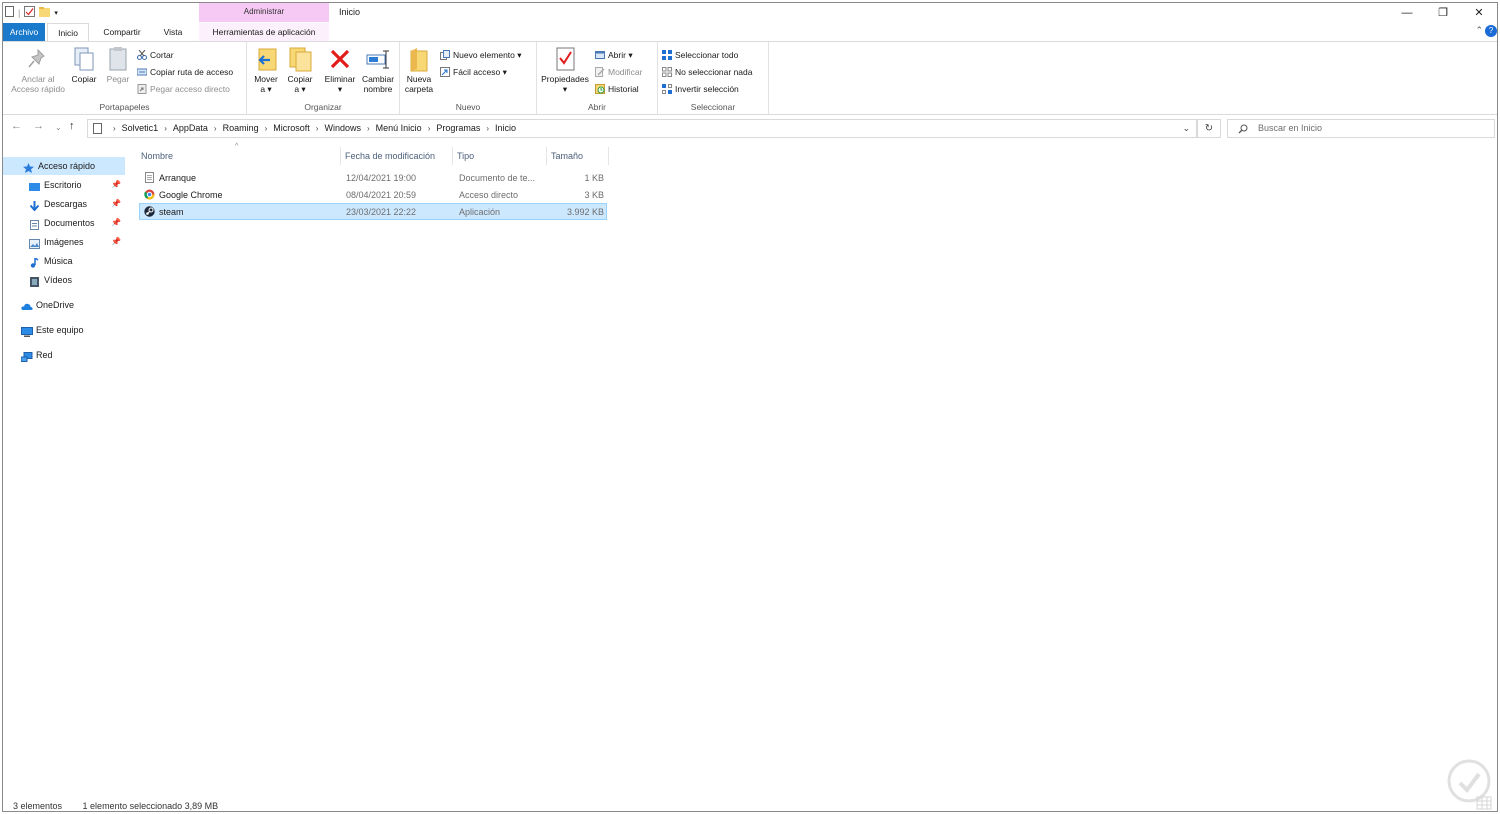  What do you see at coordinates (594, 195) in the screenshot?
I see `file-size: 3 KB` at bounding box center [594, 195].